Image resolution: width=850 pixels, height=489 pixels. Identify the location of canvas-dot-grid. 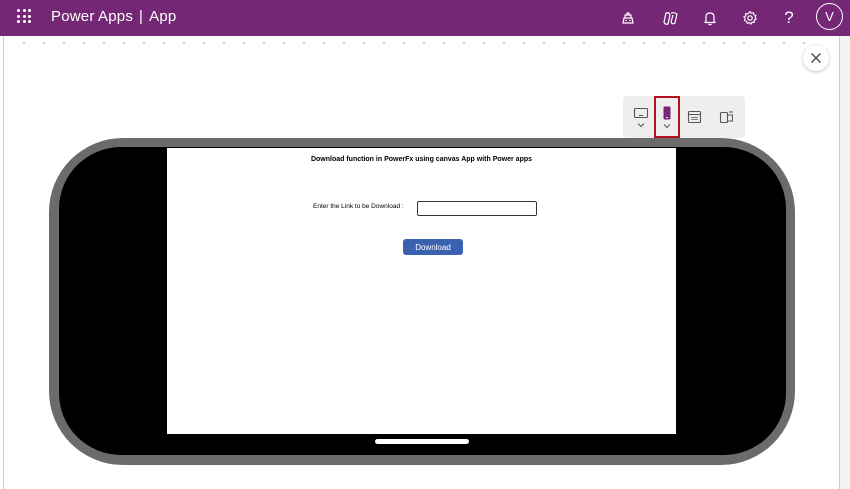
(414, 43).